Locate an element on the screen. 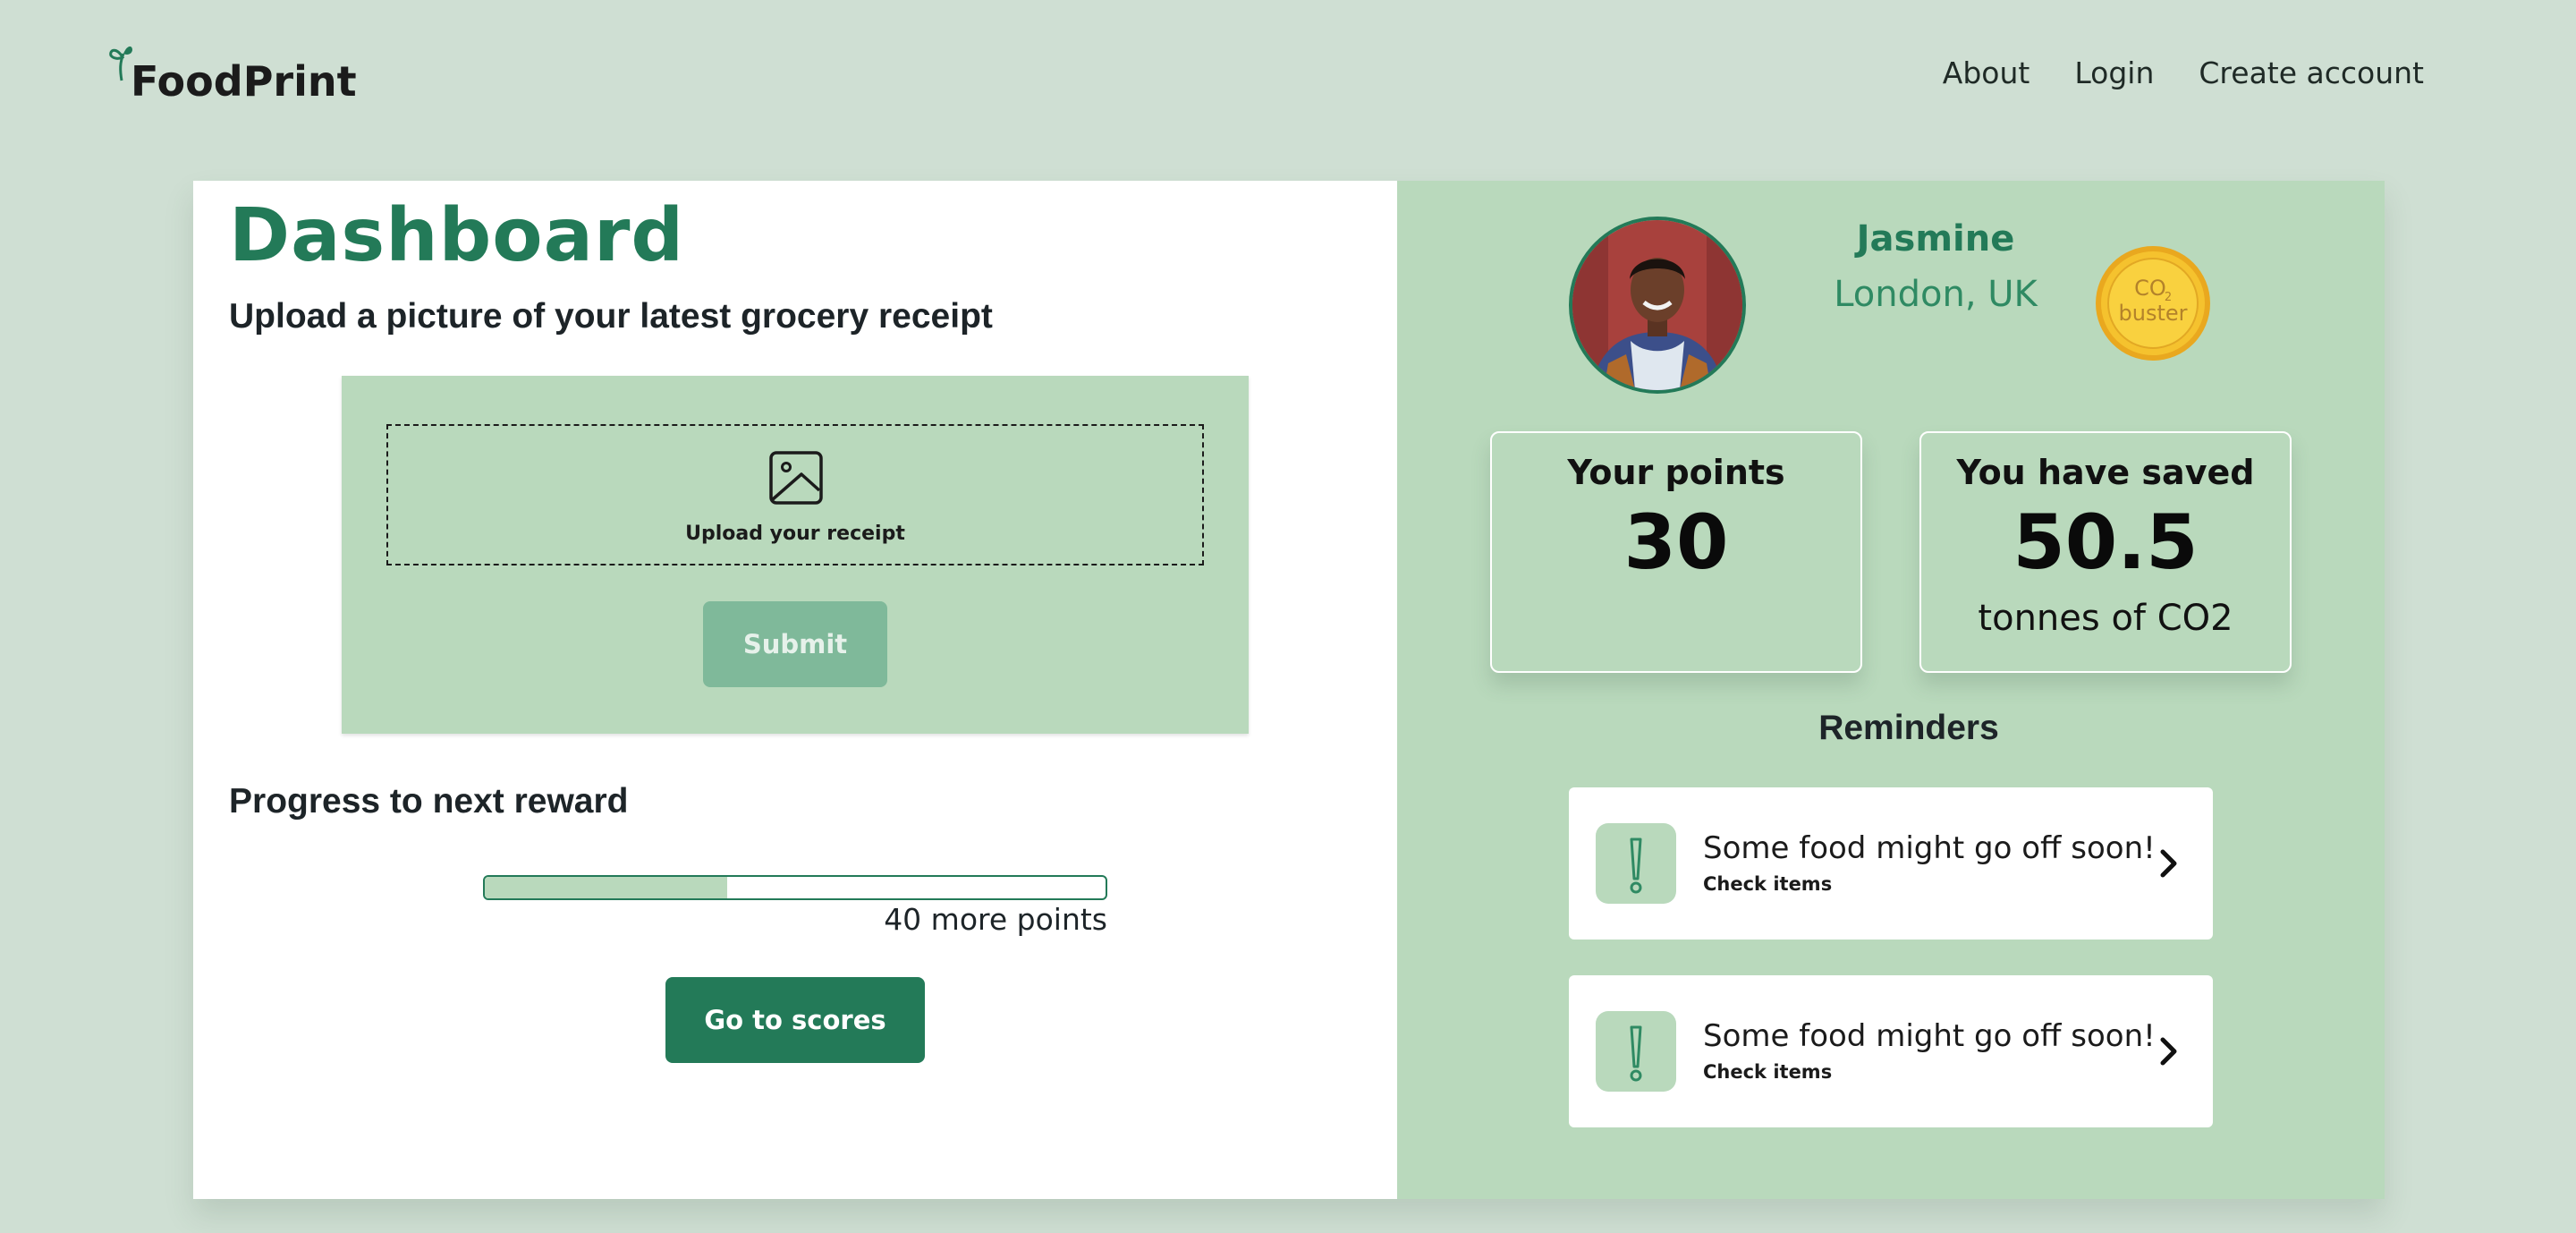  top-nav: About Login Create account is located at coordinates (2183, 72).